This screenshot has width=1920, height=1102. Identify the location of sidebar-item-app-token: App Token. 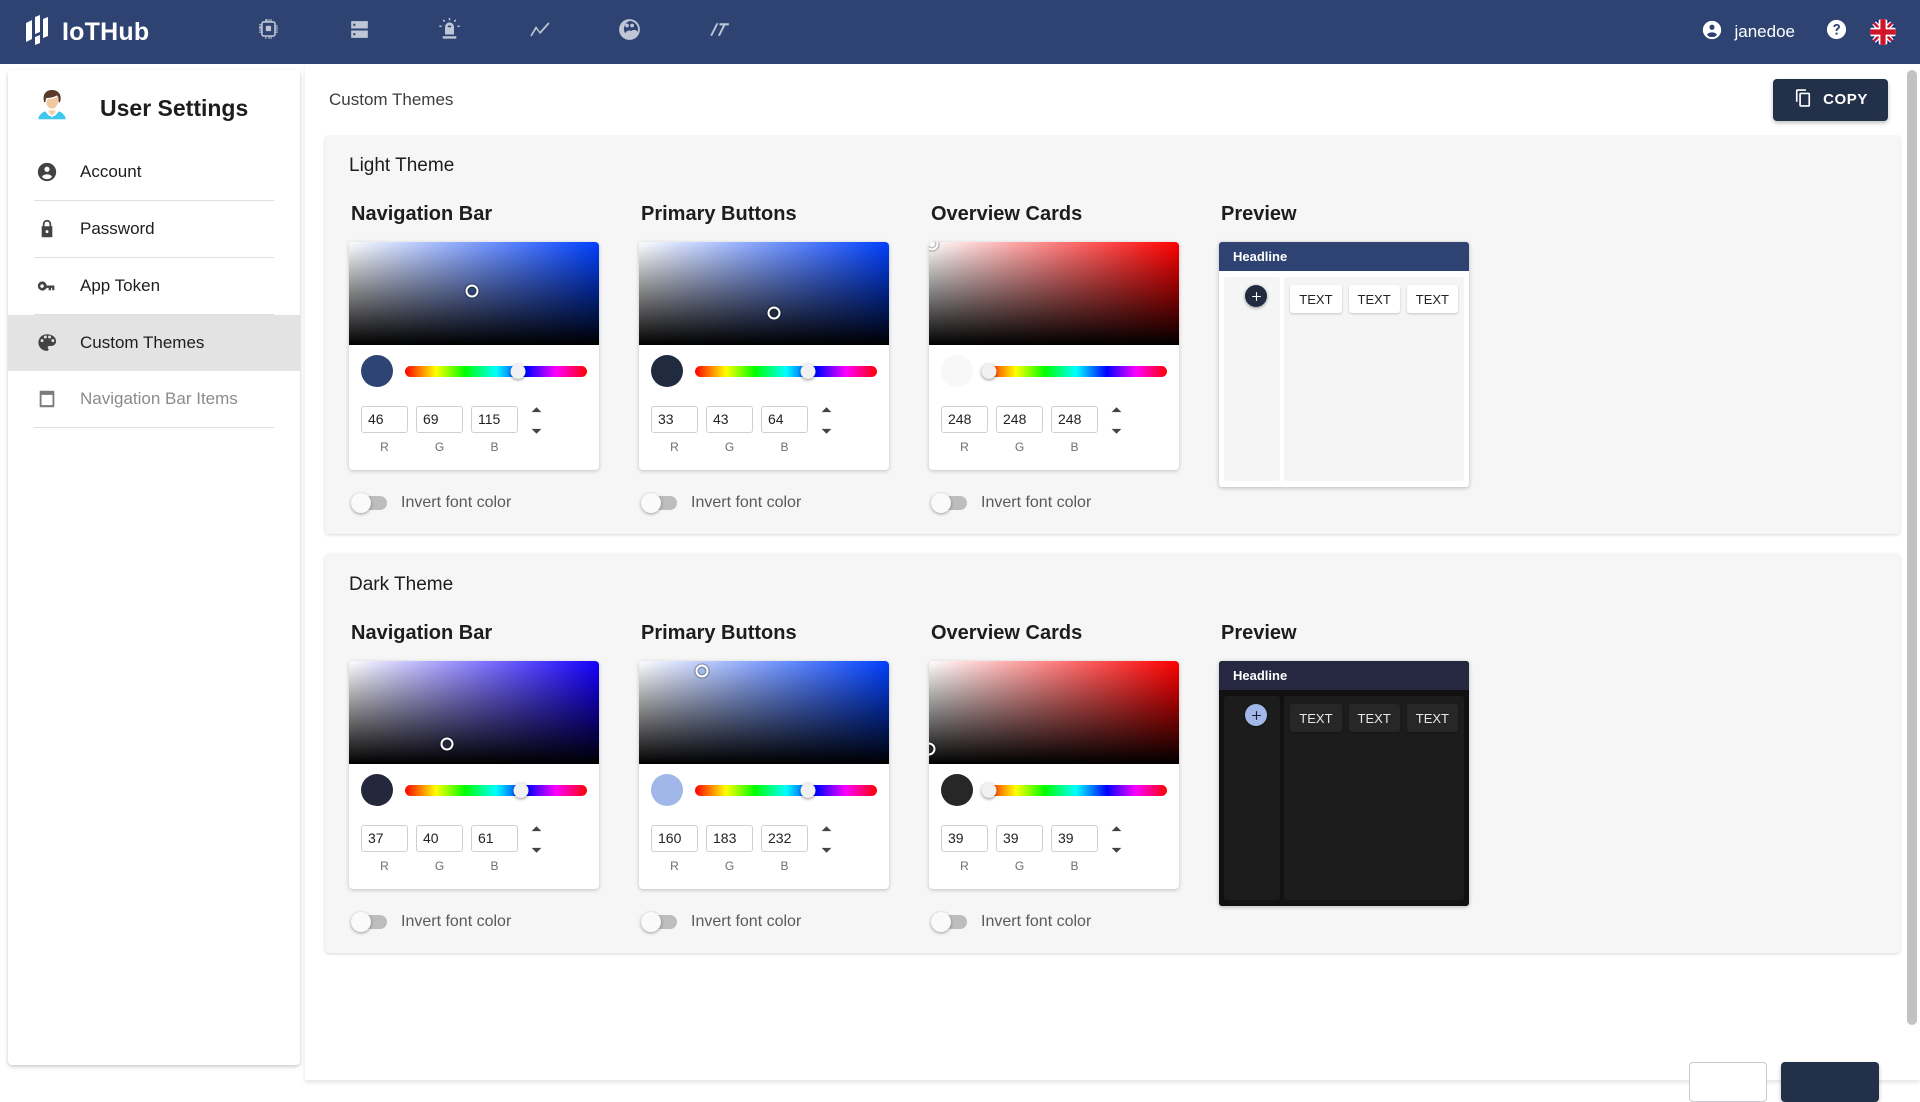
(154, 286).